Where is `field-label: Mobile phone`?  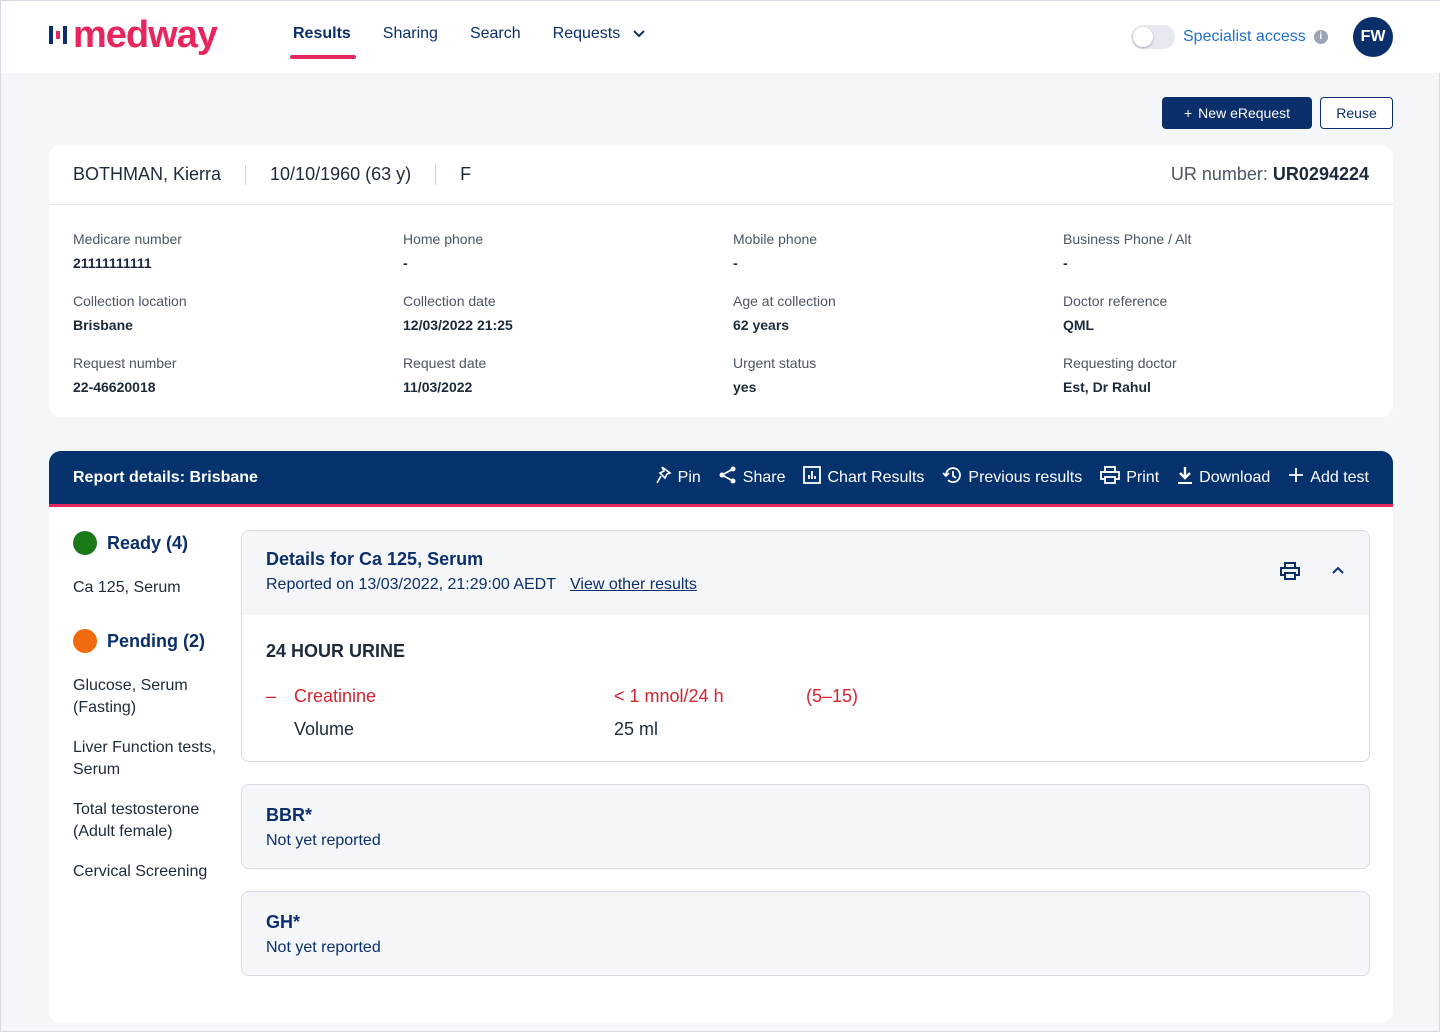 field-label: Mobile phone is located at coordinates (775, 239).